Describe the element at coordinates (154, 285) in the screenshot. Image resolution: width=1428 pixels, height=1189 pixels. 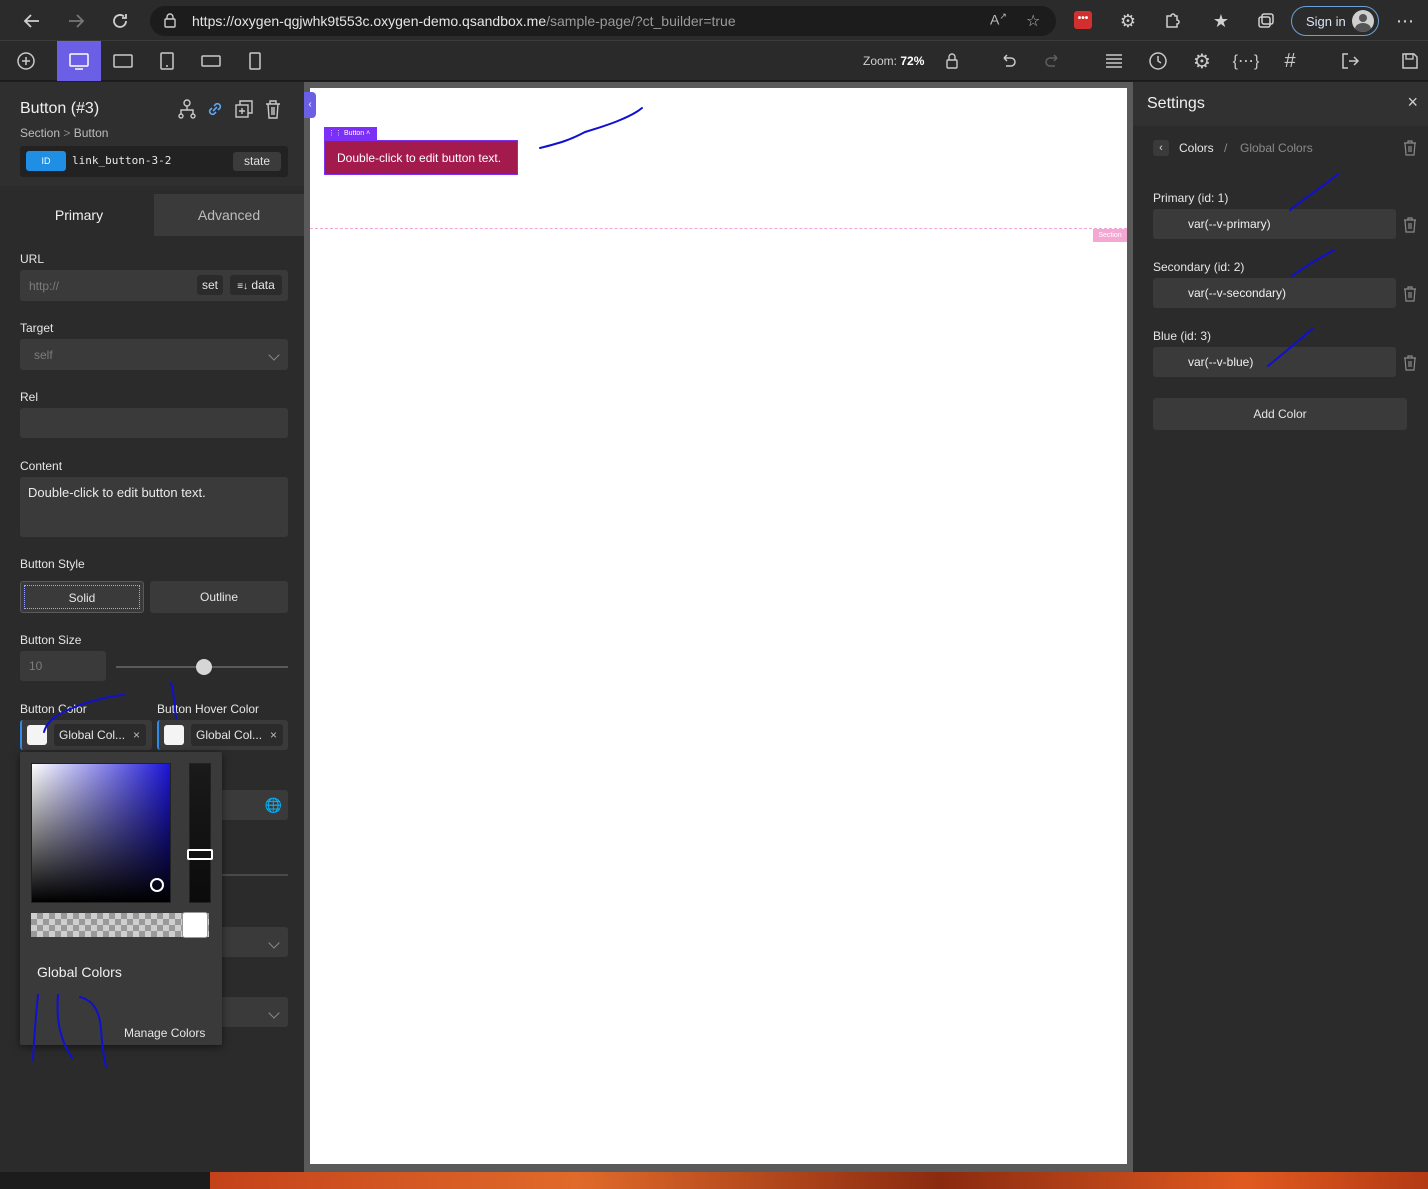
I see `url-input: http:// set ≡↓ data` at that location.